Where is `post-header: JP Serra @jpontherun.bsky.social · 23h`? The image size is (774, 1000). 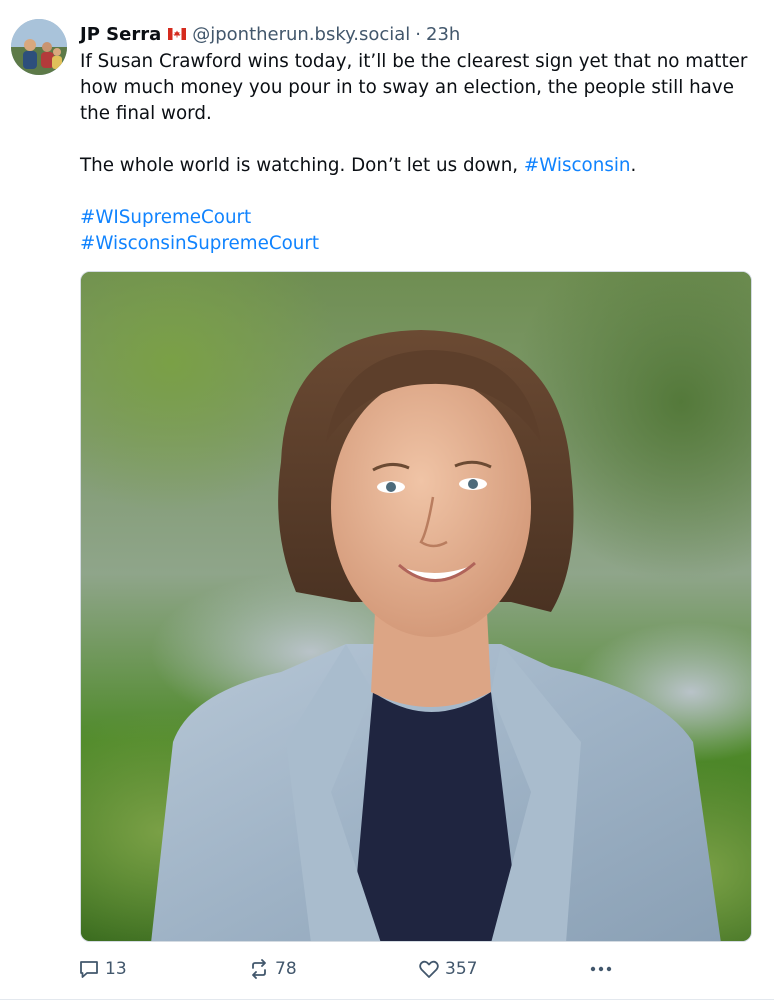 post-header: JP Serra @jpontherun.bsky.social · 23h is located at coordinates (270, 34).